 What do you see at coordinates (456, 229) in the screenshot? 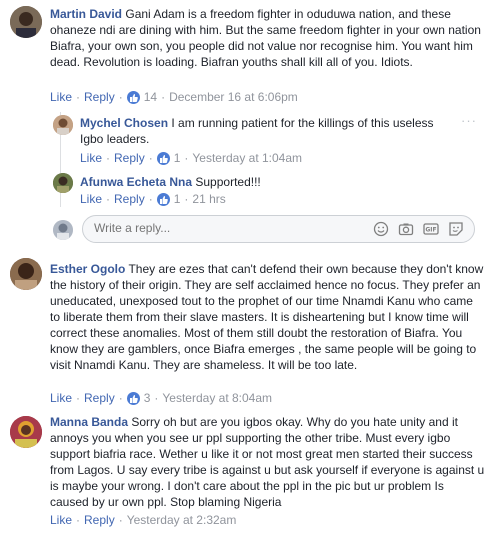
I see `sticker-icon` at bounding box center [456, 229].